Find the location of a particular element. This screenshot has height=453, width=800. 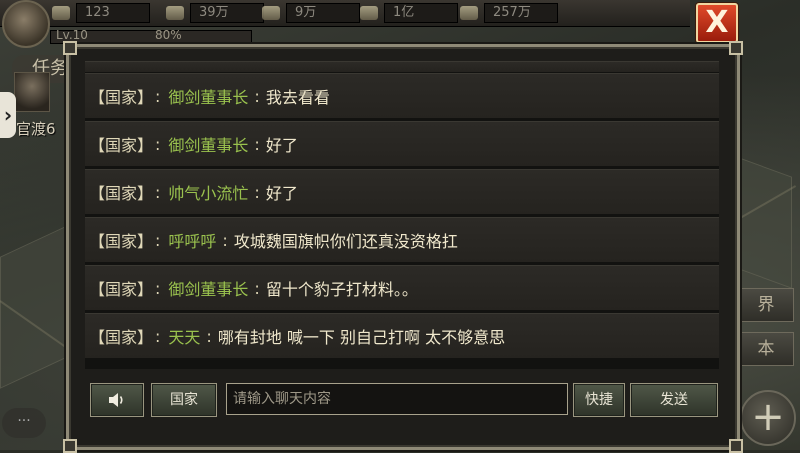

resource-tea: 39万 is located at coordinates (215, 13).